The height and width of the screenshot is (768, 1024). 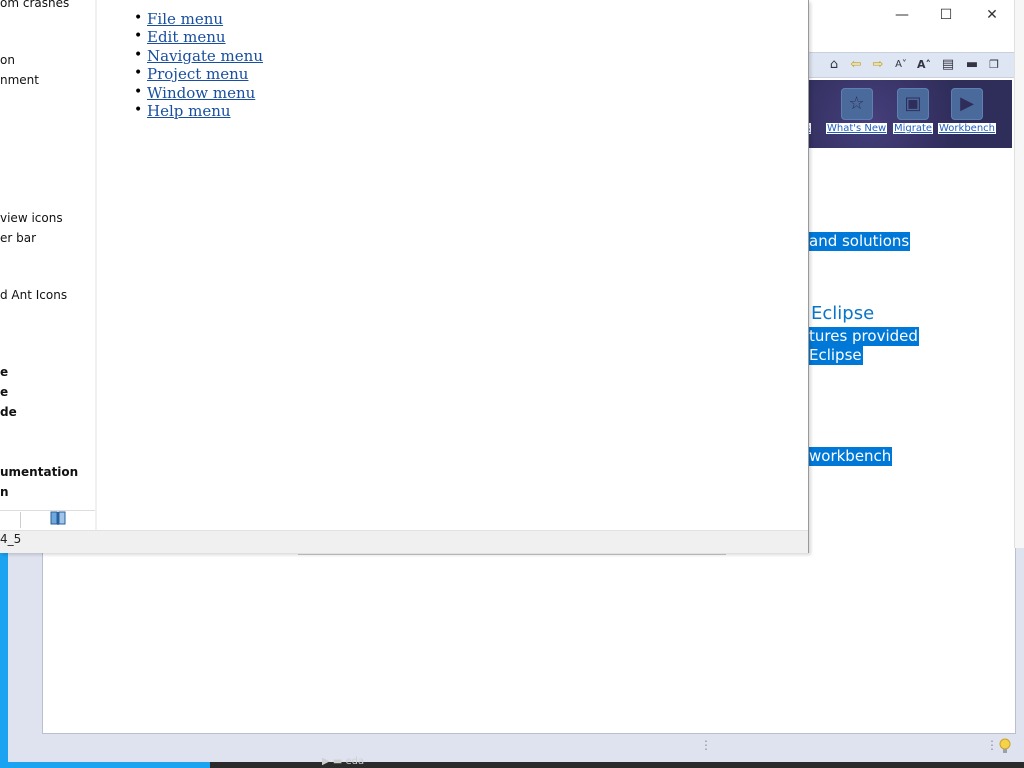 I want to click on list-item: Window menu, so click(x=198, y=93).